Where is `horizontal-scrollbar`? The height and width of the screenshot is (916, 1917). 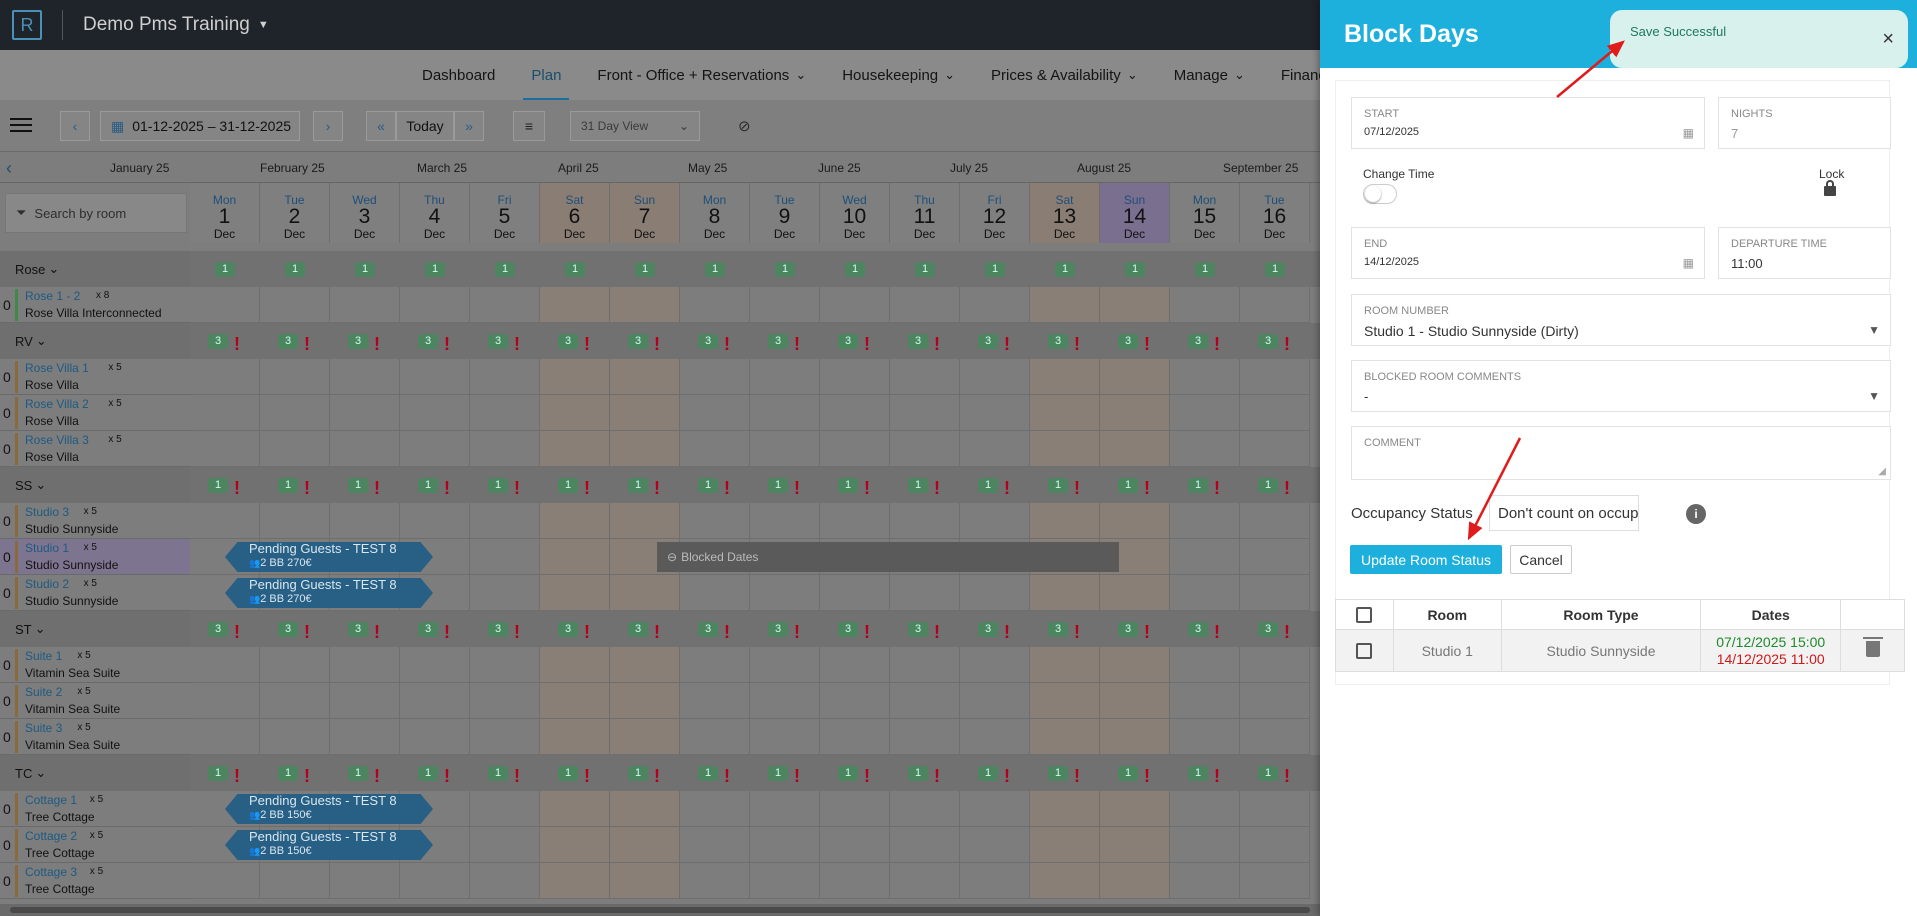
horizontal-scrollbar is located at coordinates (660, 910).